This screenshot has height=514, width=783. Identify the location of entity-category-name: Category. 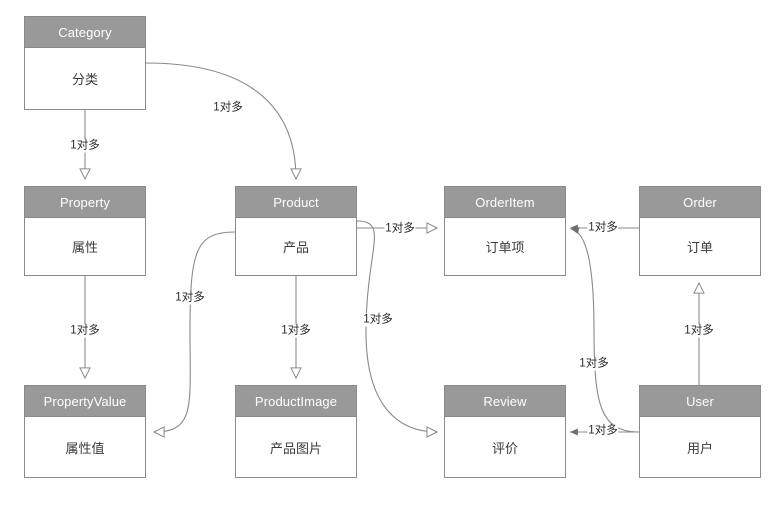
(85, 32).